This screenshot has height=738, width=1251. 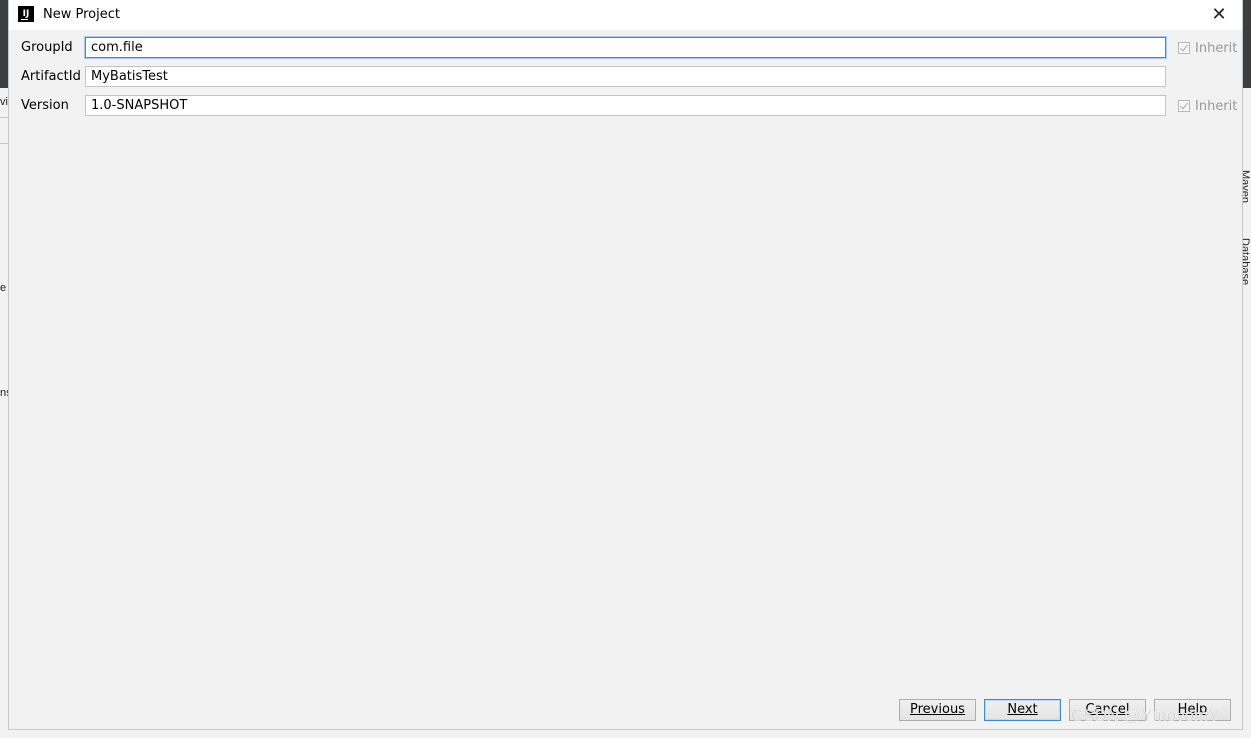 What do you see at coordinates (81, 14) in the screenshot?
I see `dialog-title: New Project` at bounding box center [81, 14].